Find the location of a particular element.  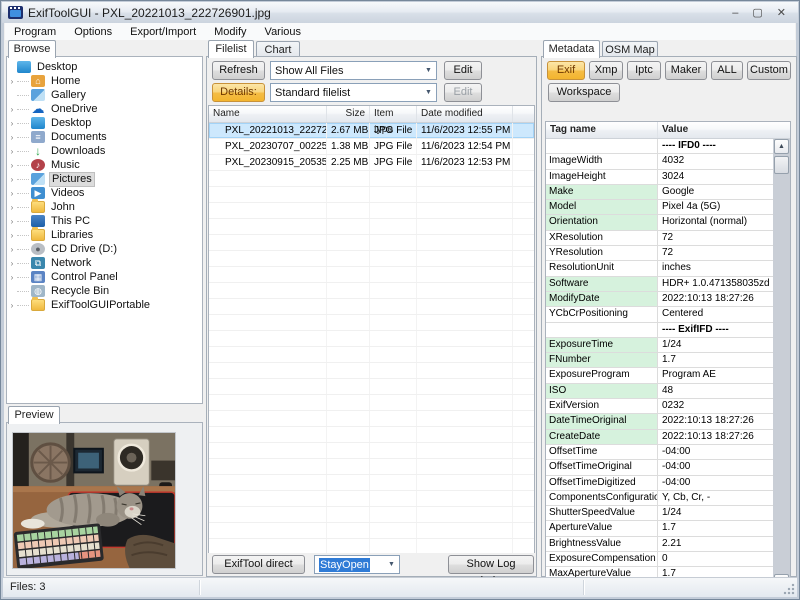

details-button: Details: is located at coordinates (238, 92).